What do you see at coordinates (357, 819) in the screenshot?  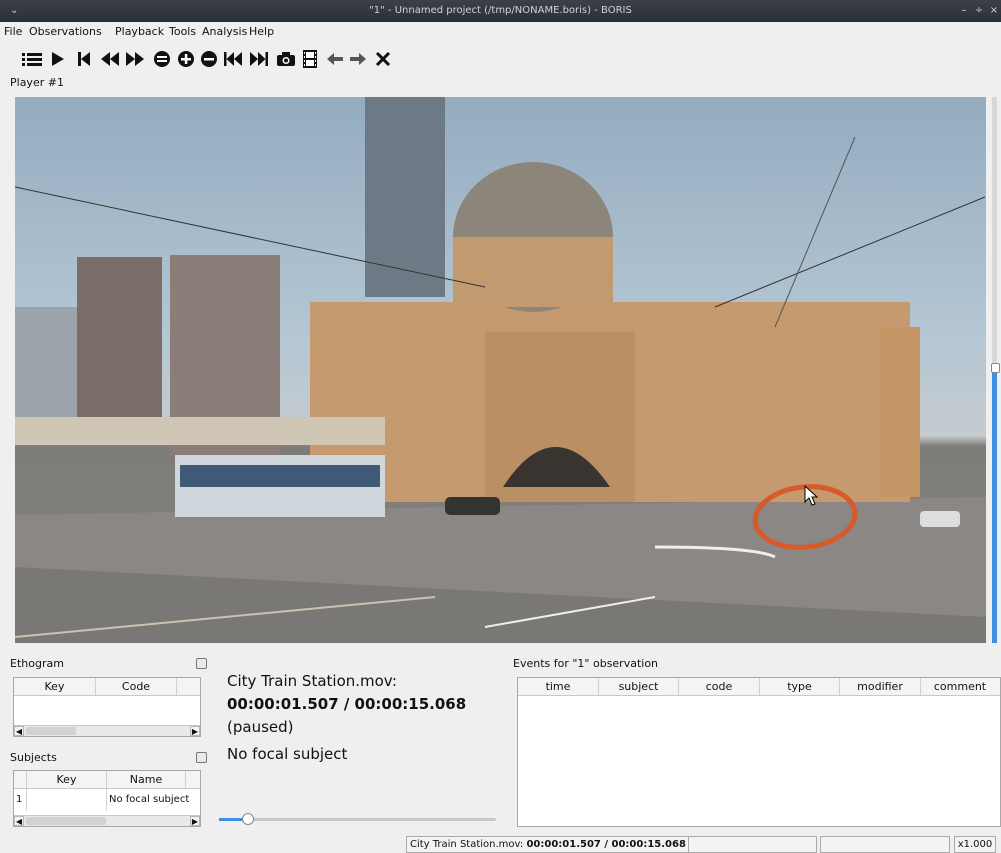 I see `playback-slider` at bounding box center [357, 819].